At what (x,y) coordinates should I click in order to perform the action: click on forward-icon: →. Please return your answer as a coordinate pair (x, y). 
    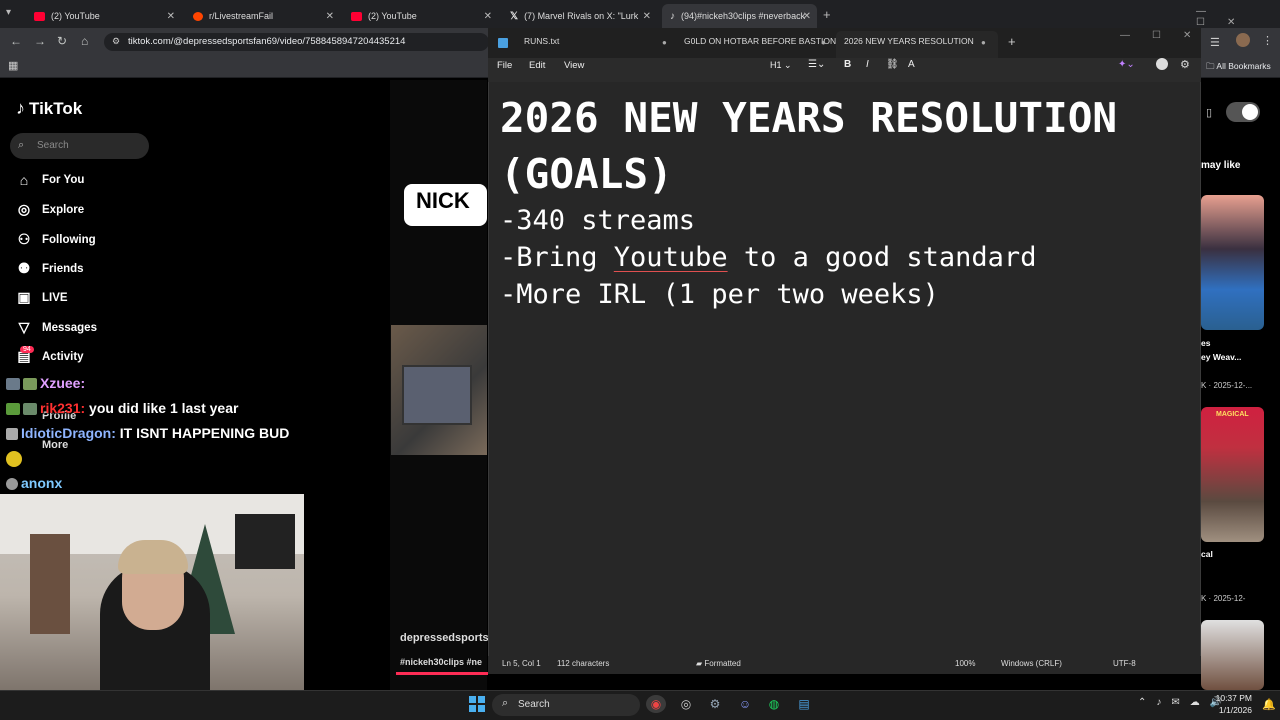
    Looking at the image, I should click on (40, 41).